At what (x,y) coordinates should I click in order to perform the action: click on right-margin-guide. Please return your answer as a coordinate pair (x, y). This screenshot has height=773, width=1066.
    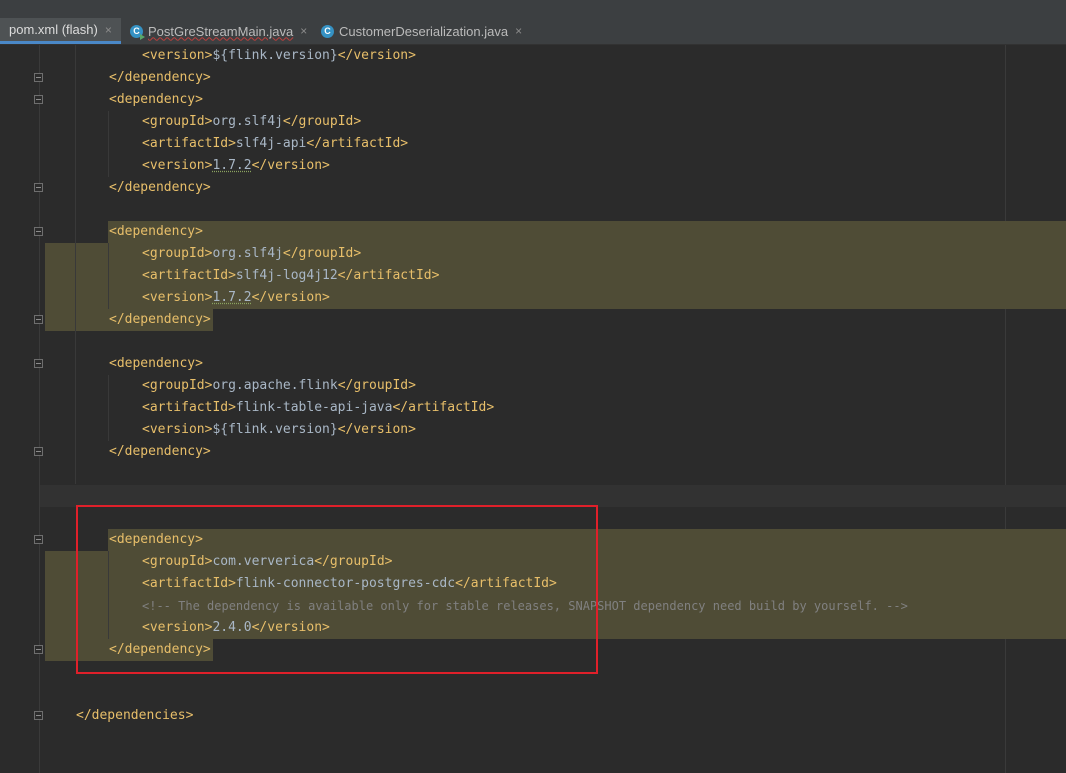
    Looking at the image, I should click on (1005, 409).